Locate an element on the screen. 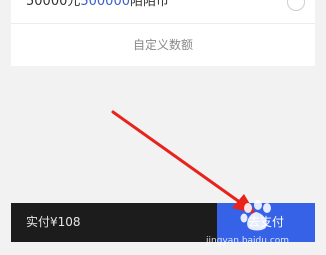 The width and height of the screenshot is (326, 255). package-radio-button is located at coordinates (296, 5).